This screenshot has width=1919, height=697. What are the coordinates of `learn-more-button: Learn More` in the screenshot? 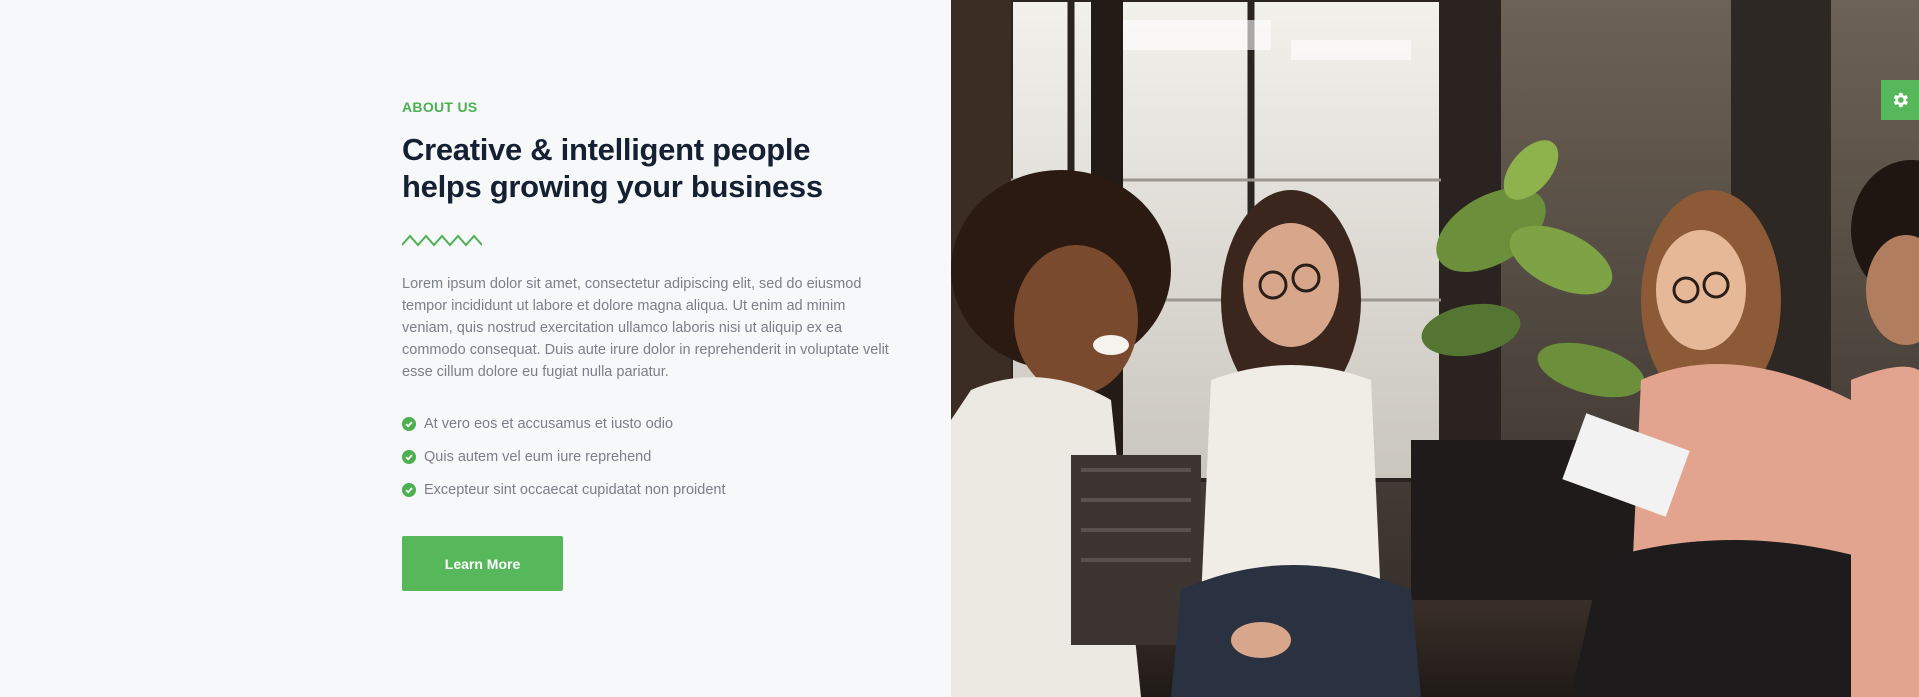 It's located at (482, 563).